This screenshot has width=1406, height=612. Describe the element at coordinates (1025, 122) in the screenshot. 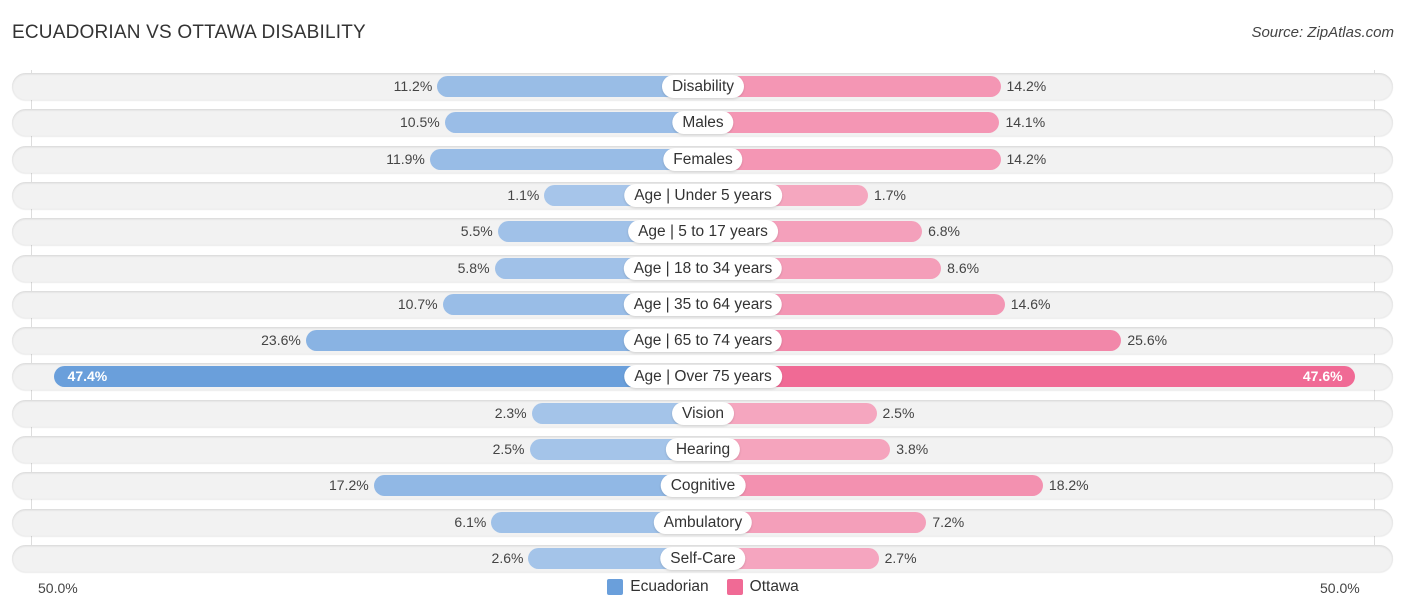

I see `value-label-ottawa: 14.1%` at that location.